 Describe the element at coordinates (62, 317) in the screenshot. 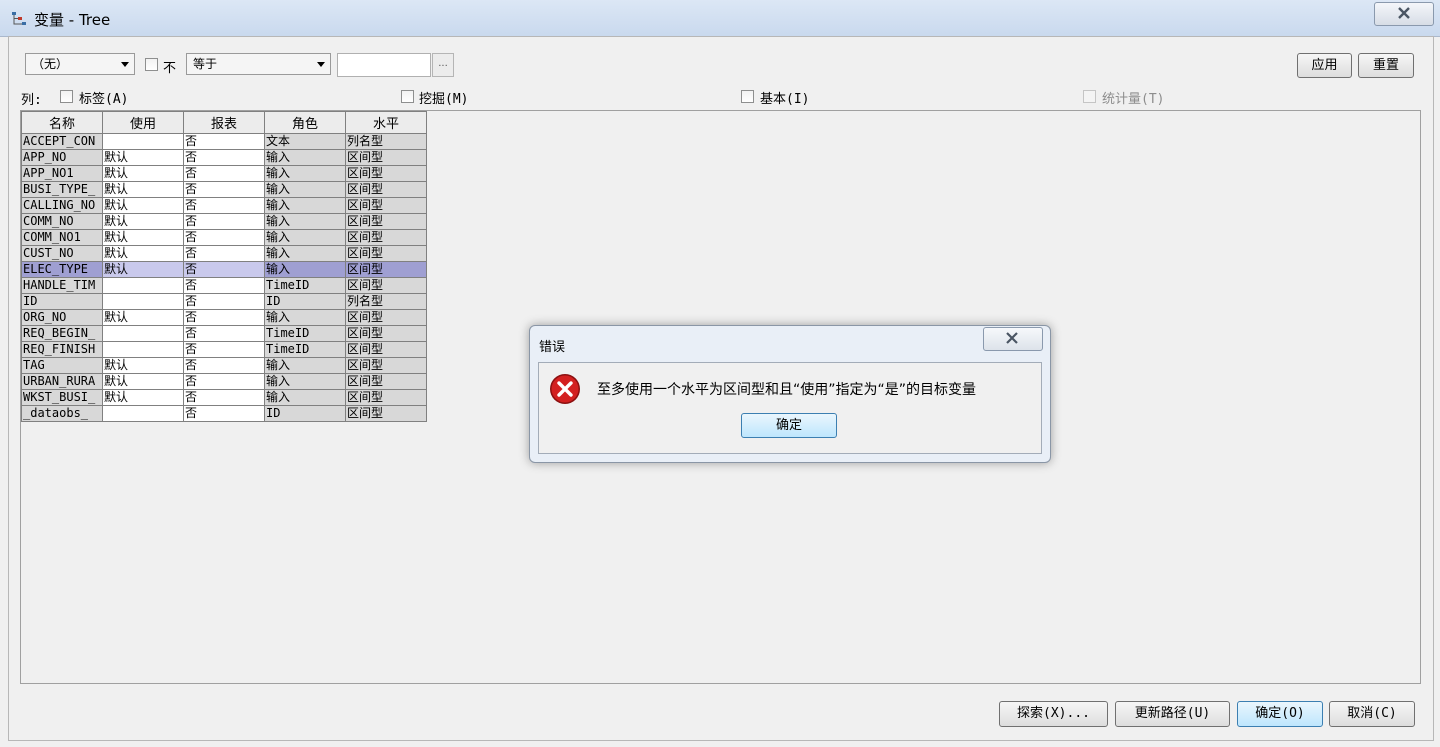

I see `cell-name: ORG_NO` at that location.